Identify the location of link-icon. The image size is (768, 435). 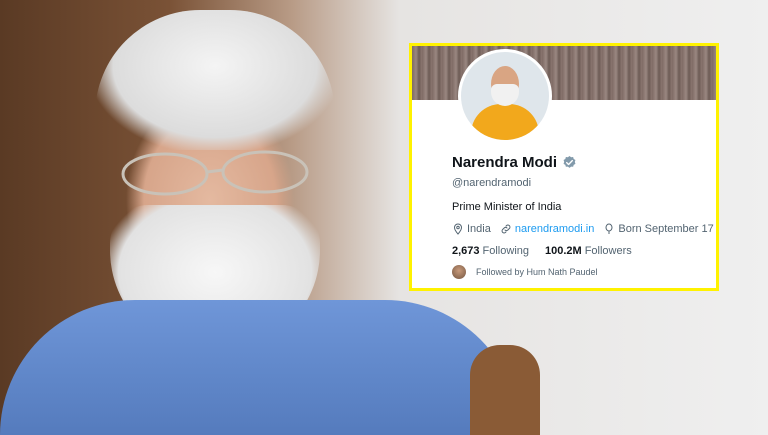
(506, 229).